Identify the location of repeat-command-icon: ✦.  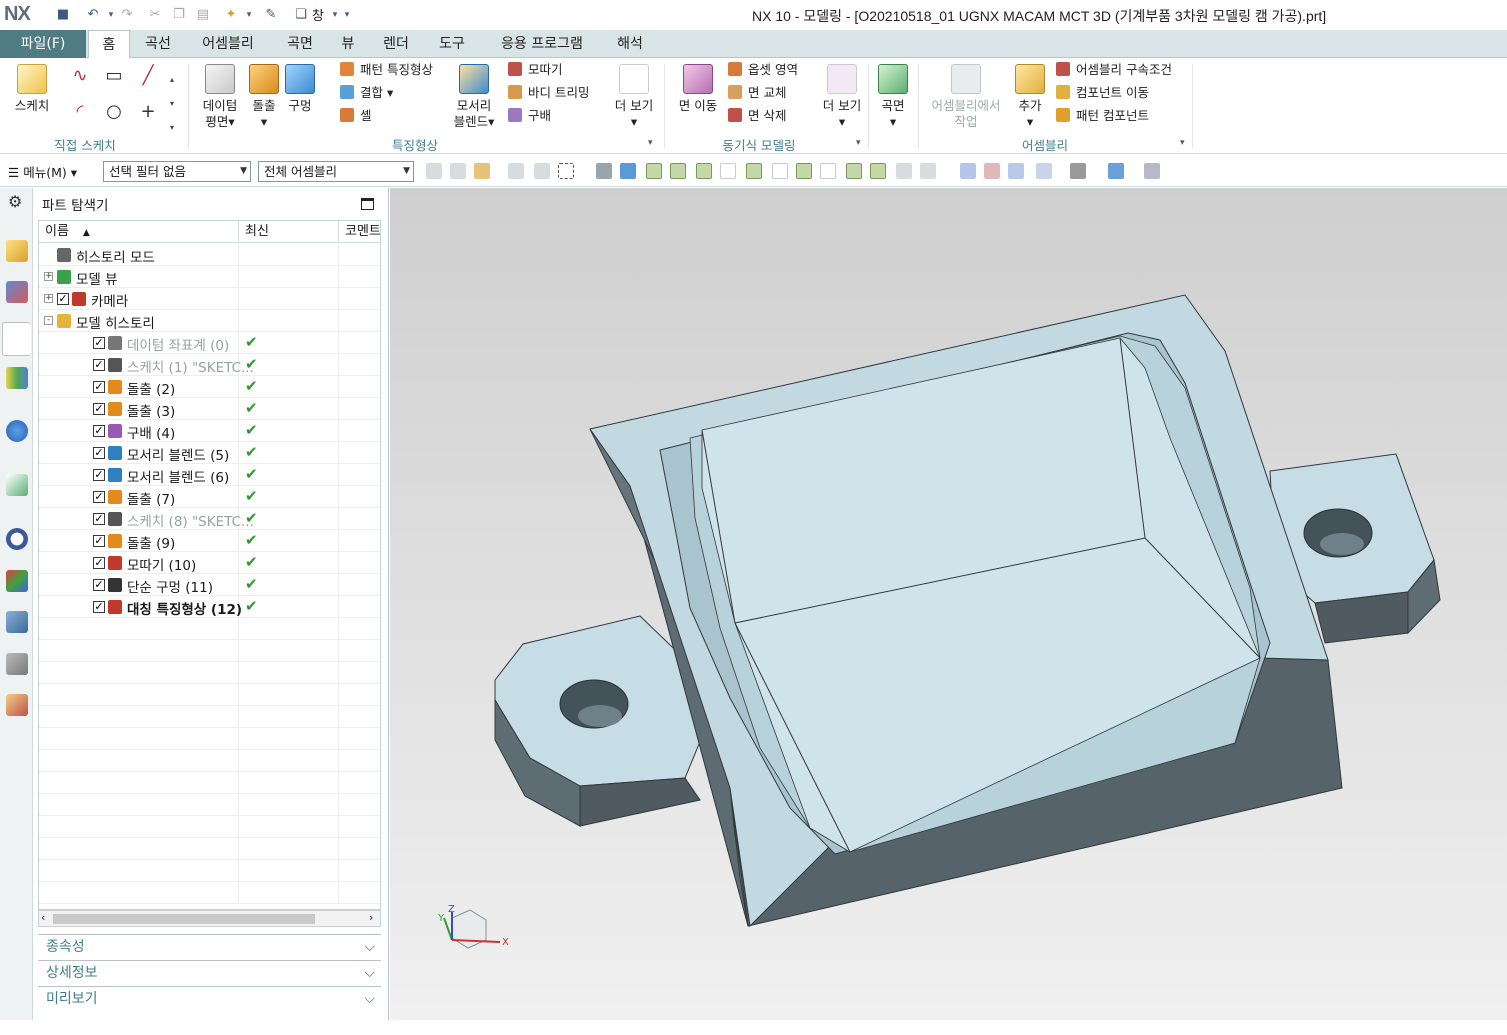
(231, 15).